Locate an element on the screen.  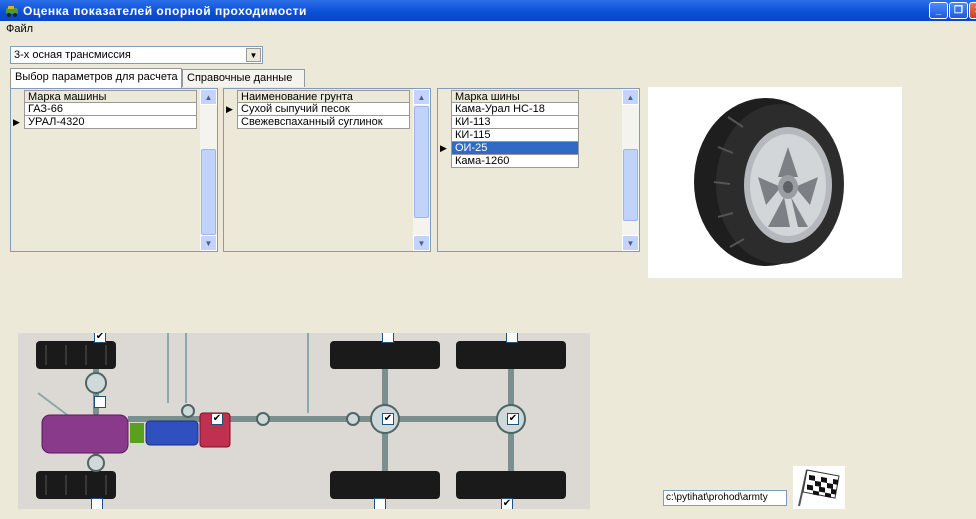
axle1-bottom-checkbox is located at coordinates (97, 503).